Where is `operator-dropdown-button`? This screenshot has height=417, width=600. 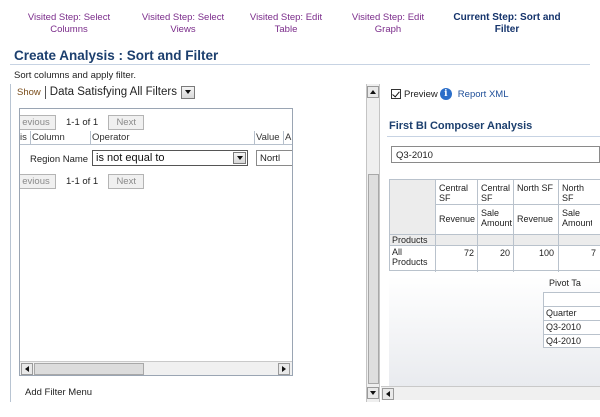 operator-dropdown-button is located at coordinates (239, 158).